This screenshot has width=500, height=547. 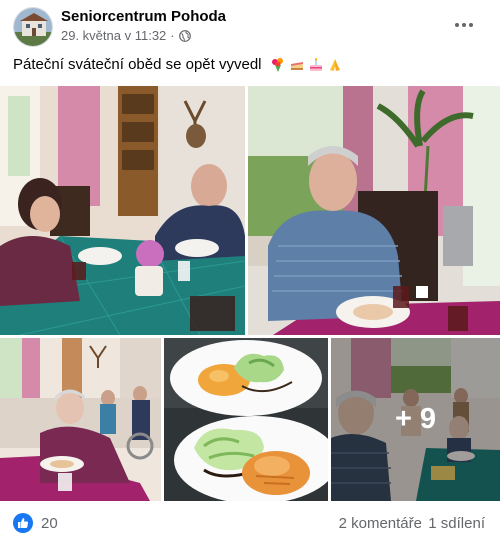 I want to click on ellipsis-icon, so click(x=464, y=25).